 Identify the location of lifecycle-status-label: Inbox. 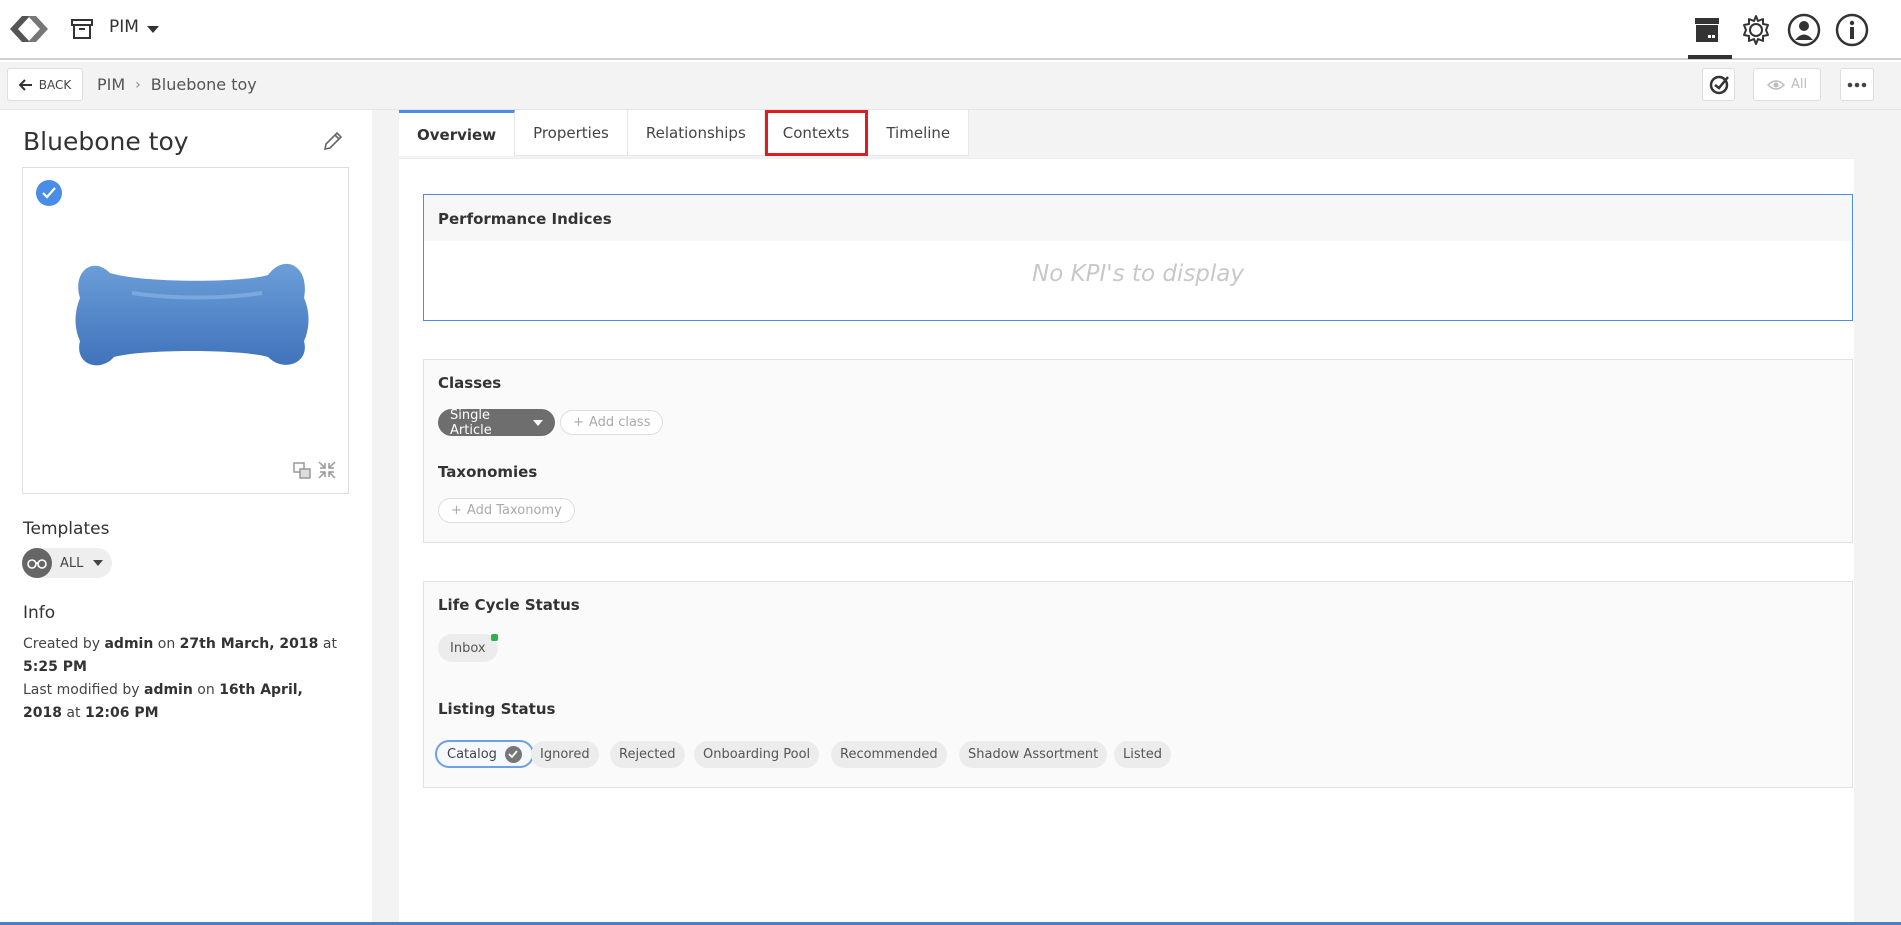
(468, 648).